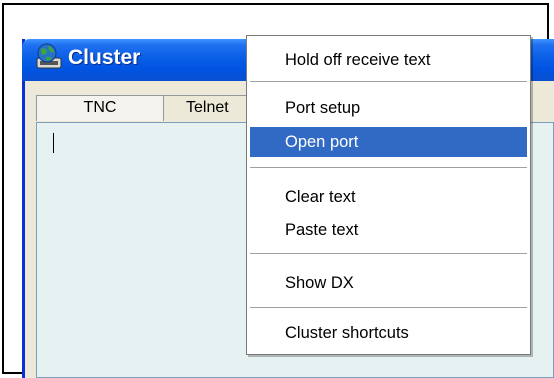  I want to click on menu-item-cluster-shortcuts: Cluster shortcuts, so click(388, 333).